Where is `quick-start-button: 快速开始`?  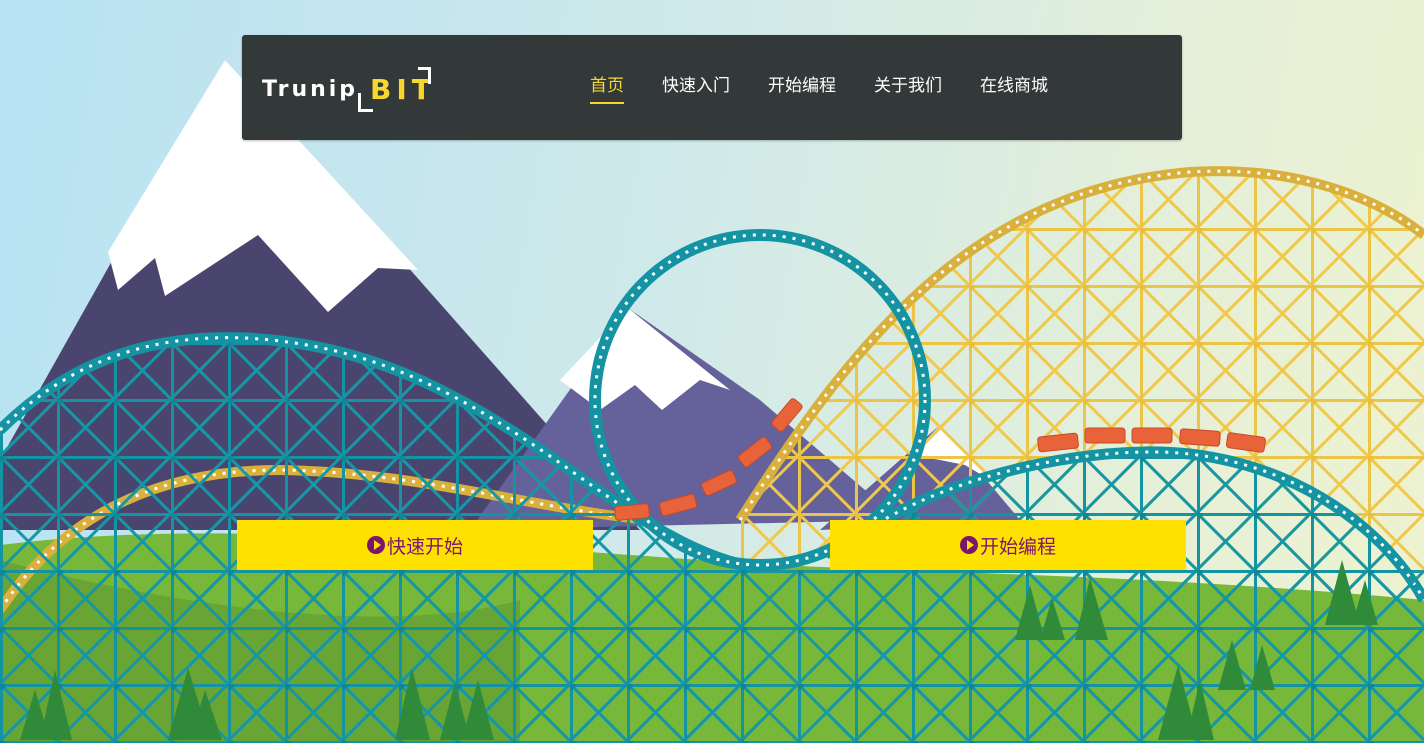
quick-start-button: 快速开始 is located at coordinates (415, 545).